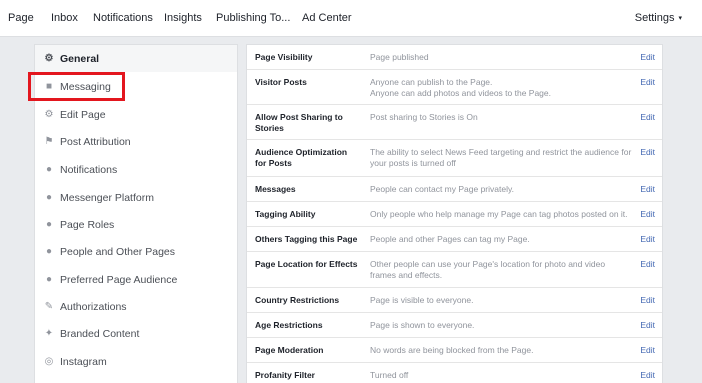  I want to click on settings-row-profanity-filter: Profanity Filter Turned off Edit, so click(454, 373).